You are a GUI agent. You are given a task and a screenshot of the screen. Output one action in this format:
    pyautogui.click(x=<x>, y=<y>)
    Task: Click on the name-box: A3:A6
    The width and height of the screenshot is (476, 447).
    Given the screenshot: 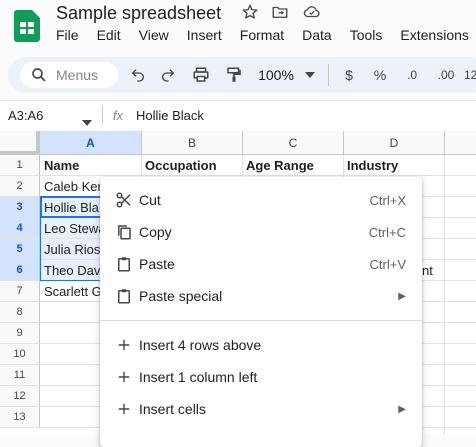 What is the action you would take?
    pyautogui.click(x=25, y=115)
    